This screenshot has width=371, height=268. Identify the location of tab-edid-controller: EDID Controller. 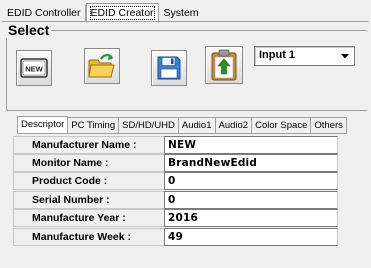
(44, 13).